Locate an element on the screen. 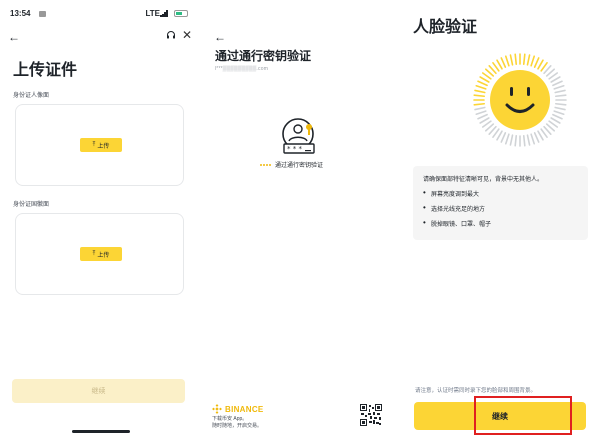 The width and height of the screenshot is (600, 438). status-time: 13:54 is located at coordinates (20, 13).